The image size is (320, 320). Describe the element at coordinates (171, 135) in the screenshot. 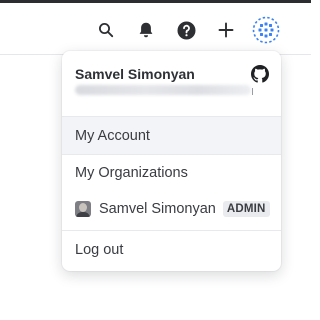

I see `menu-item-my-account: My Account` at that location.